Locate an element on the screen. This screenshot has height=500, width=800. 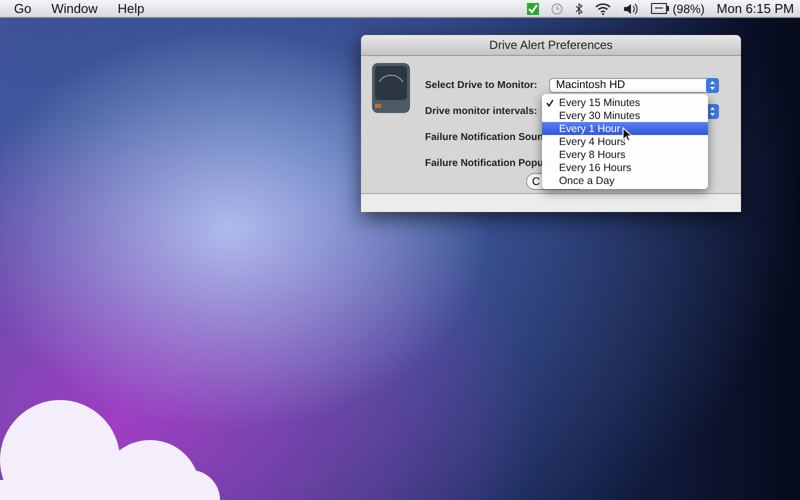
option-label: Every 1 Hour is located at coordinates (589, 128).